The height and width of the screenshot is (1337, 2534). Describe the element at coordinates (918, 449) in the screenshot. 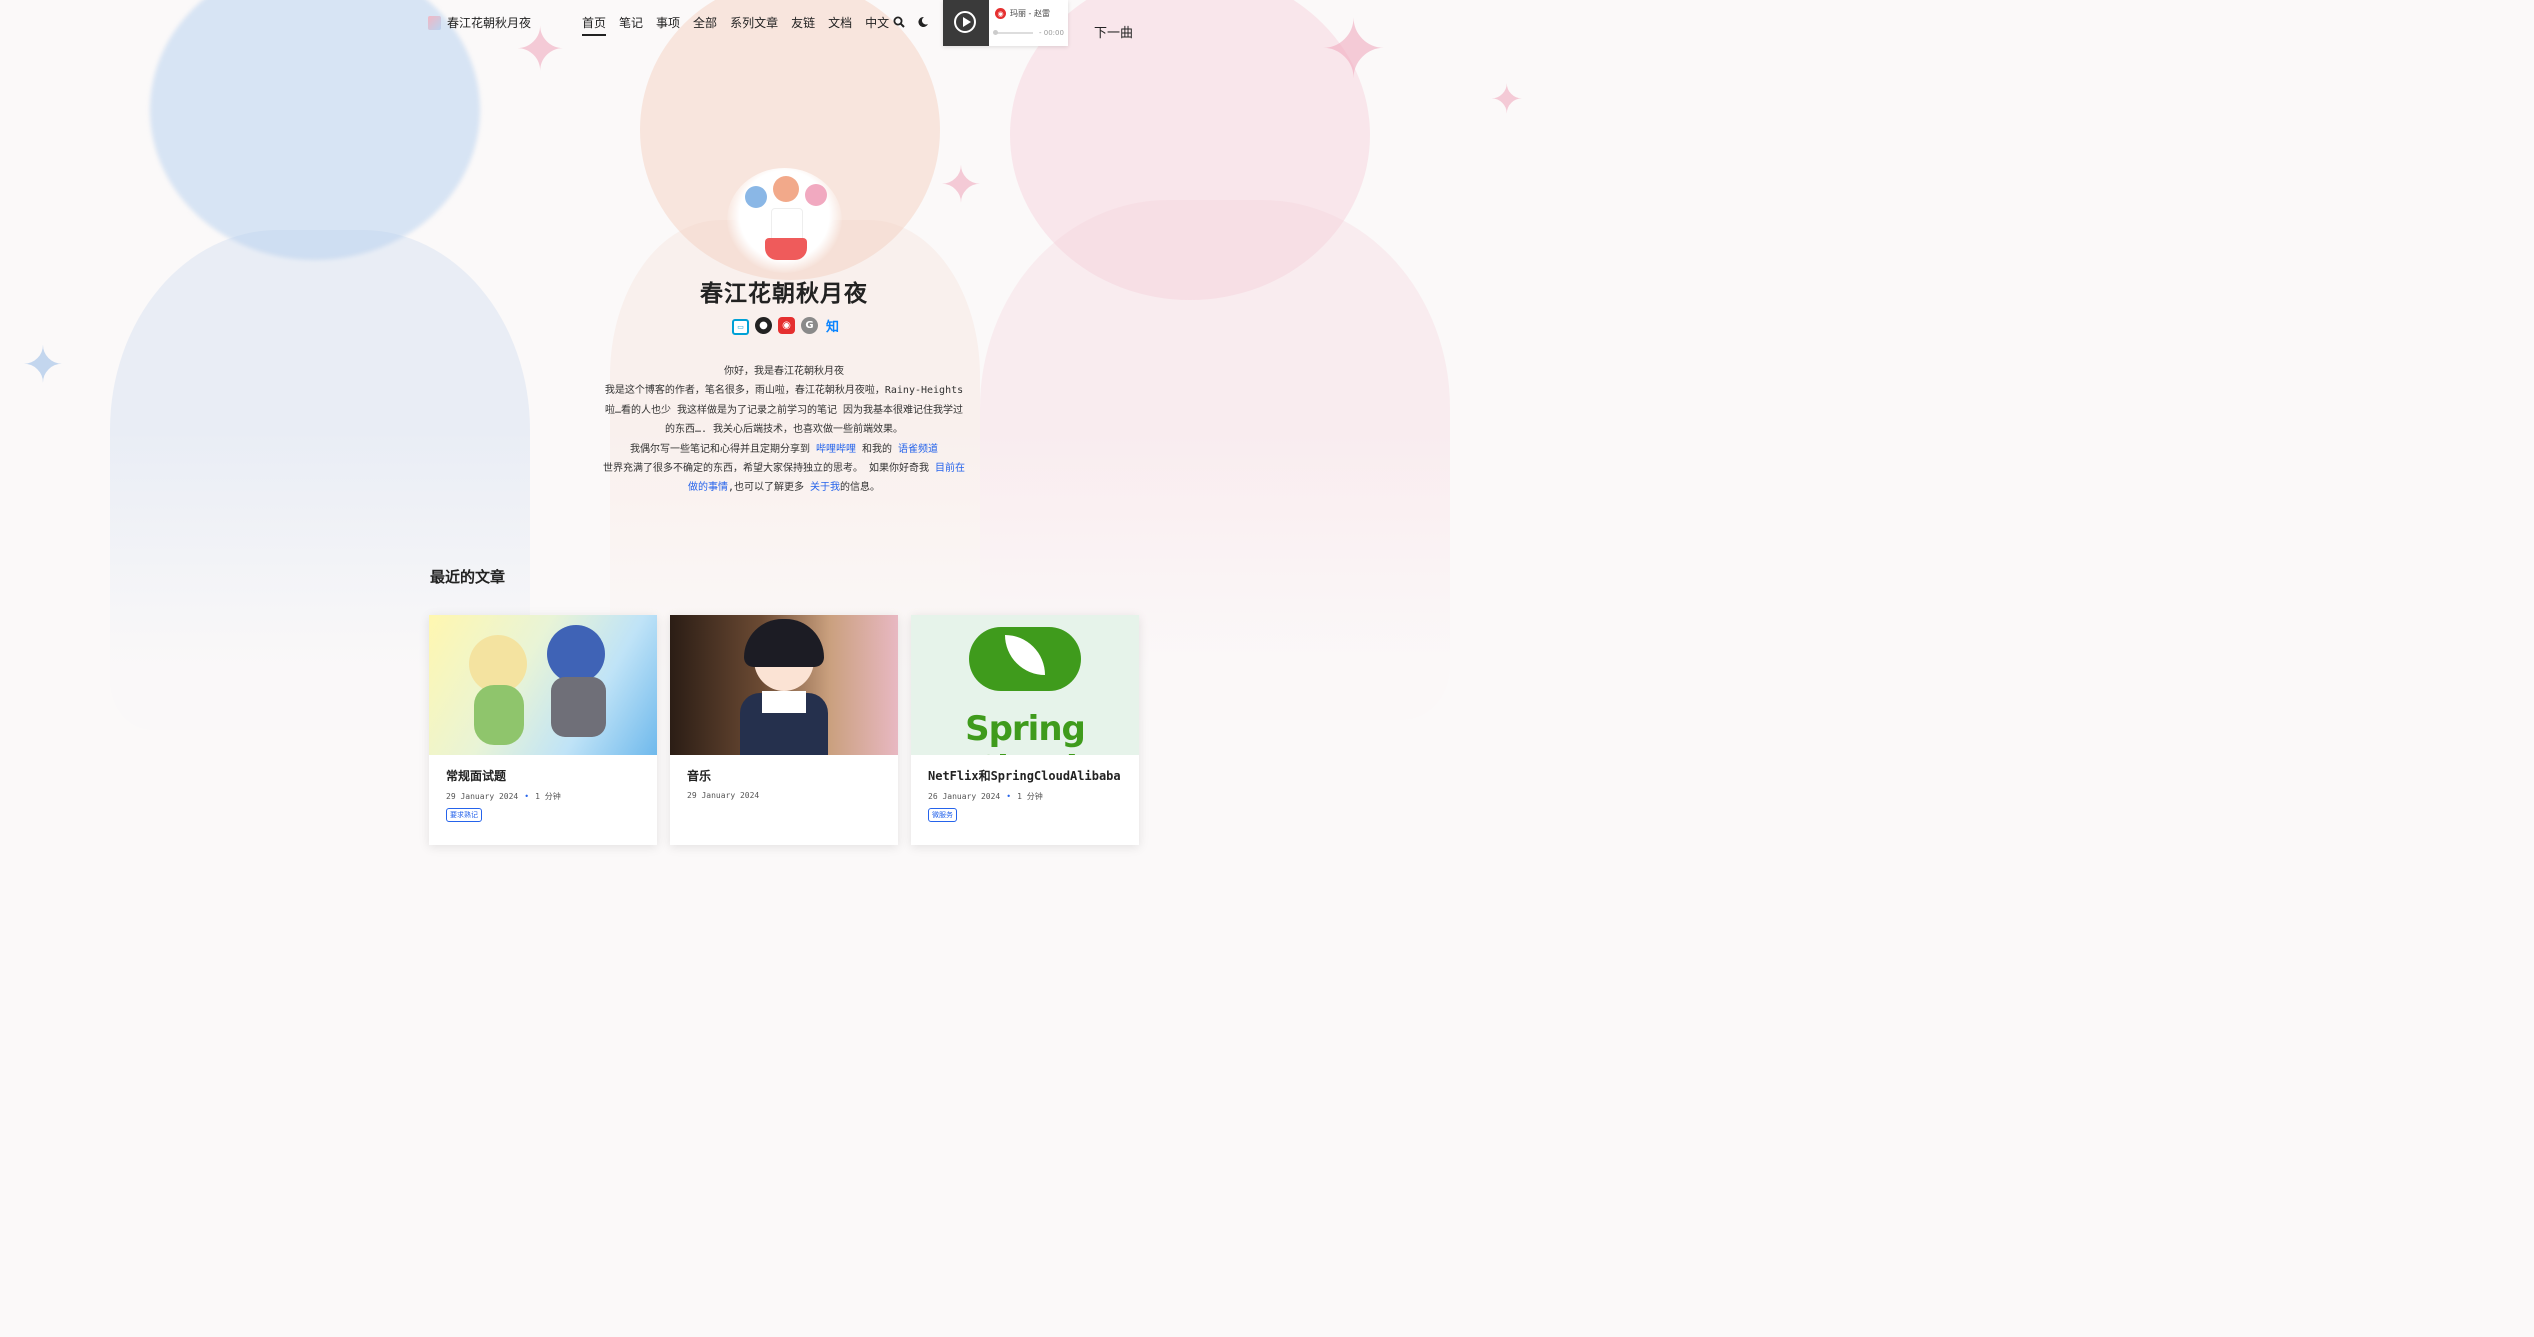

I see `yuque-channel-link: 语雀频道` at that location.